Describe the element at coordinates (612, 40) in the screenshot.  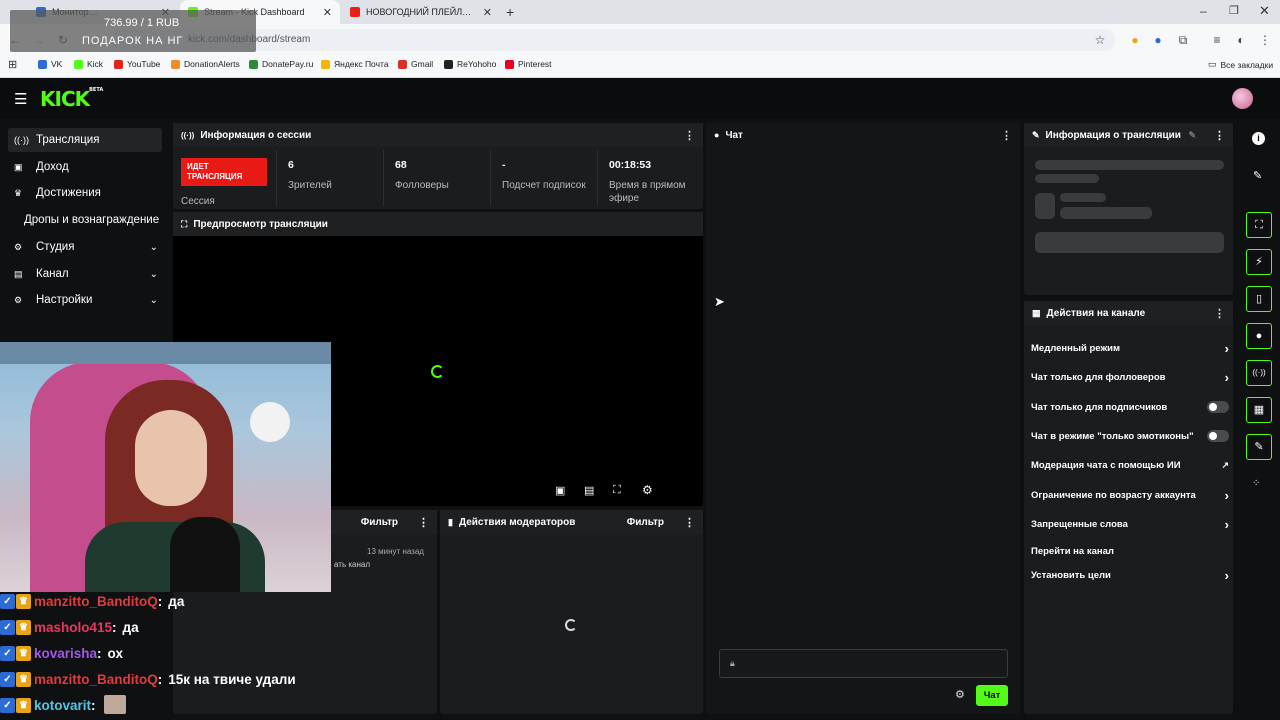
I see `url-input: kick.com/dashboard/stream` at that location.